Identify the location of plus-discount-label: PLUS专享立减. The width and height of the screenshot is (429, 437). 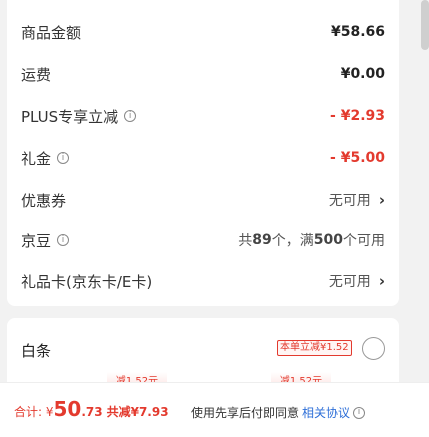
(70, 116).